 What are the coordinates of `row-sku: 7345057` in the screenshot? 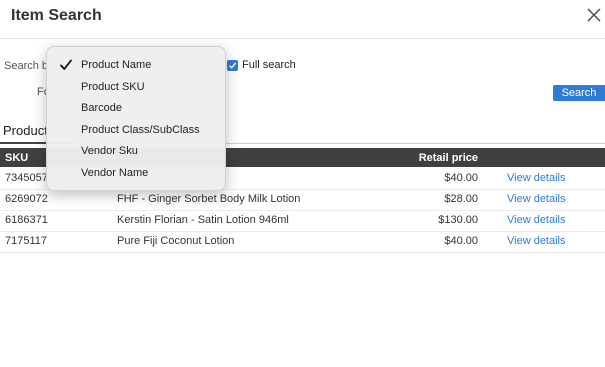 It's located at (26, 178).